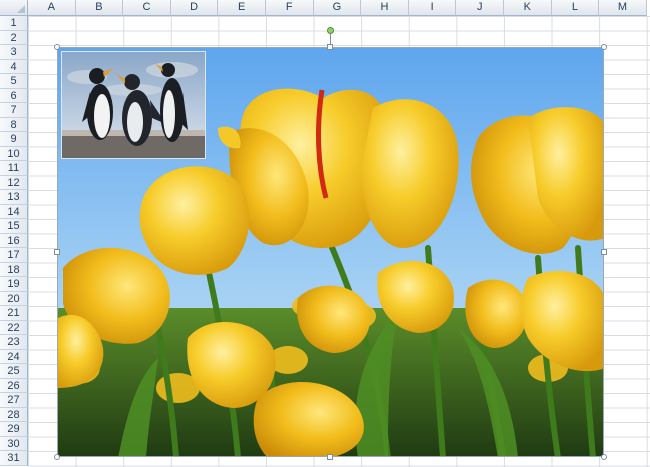 The height and width of the screenshot is (467, 650). What do you see at coordinates (133, 105) in the screenshot?
I see `penguins-picture` at bounding box center [133, 105].